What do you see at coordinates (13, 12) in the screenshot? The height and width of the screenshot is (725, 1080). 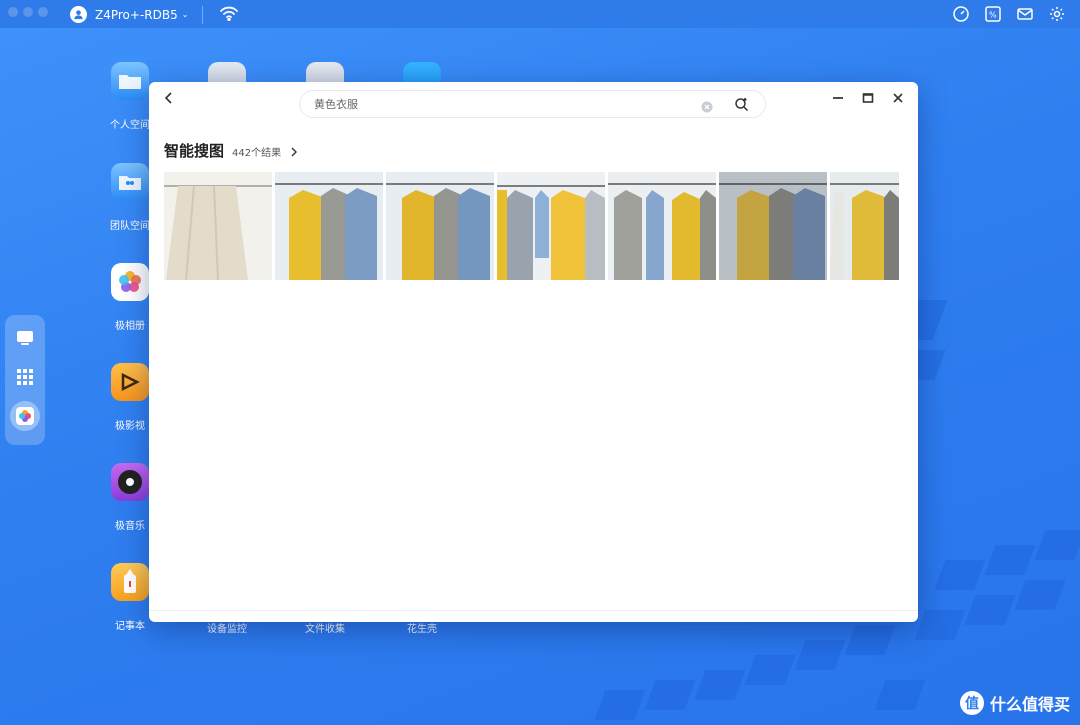 I see `close-dot` at bounding box center [13, 12].